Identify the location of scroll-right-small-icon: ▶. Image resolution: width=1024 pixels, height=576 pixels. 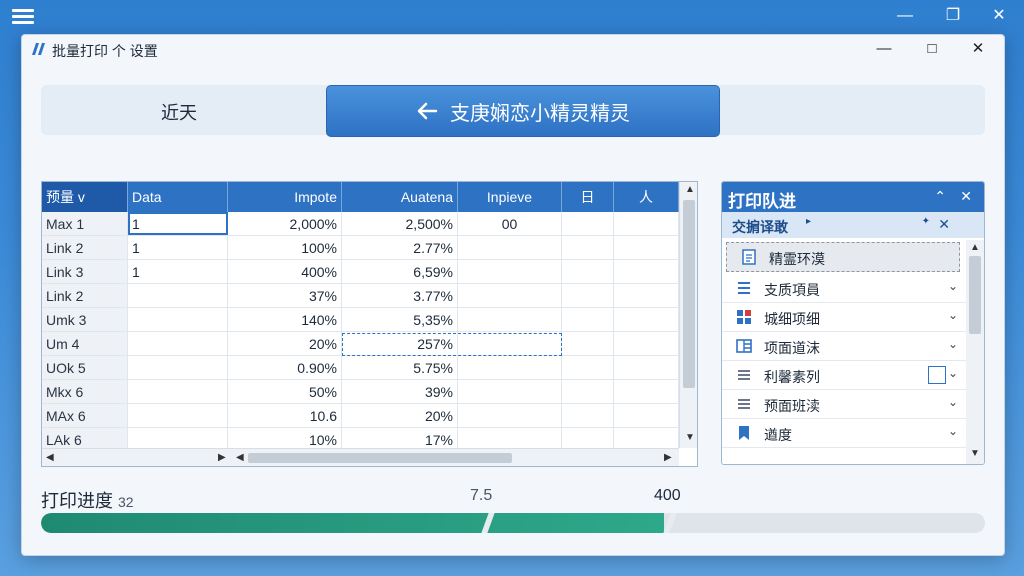
(222, 457).